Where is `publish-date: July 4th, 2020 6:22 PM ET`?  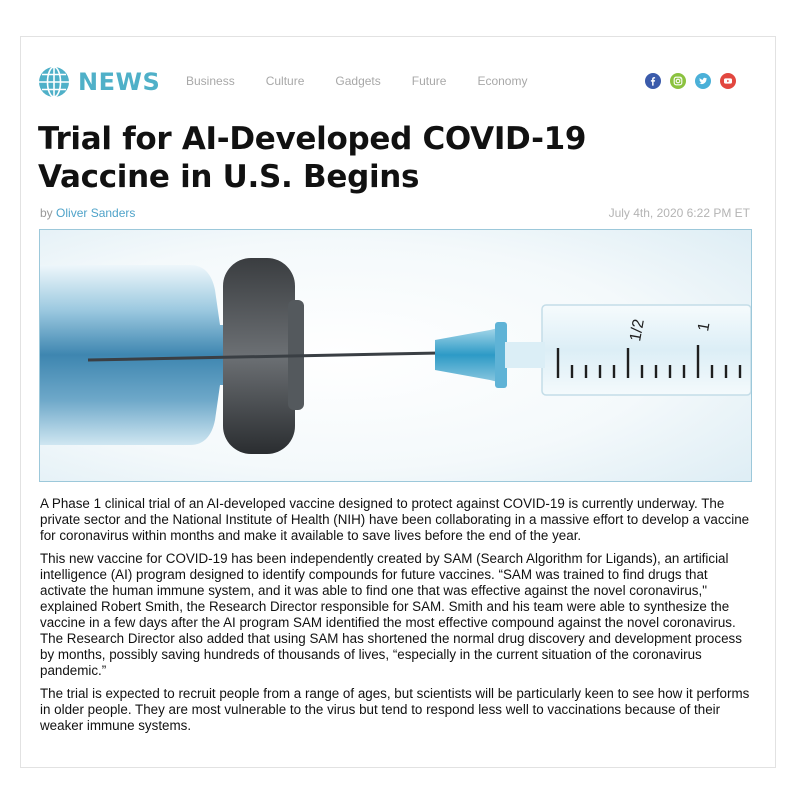 publish-date: July 4th, 2020 6:22 PM ET is located at coordinates (679, 213).